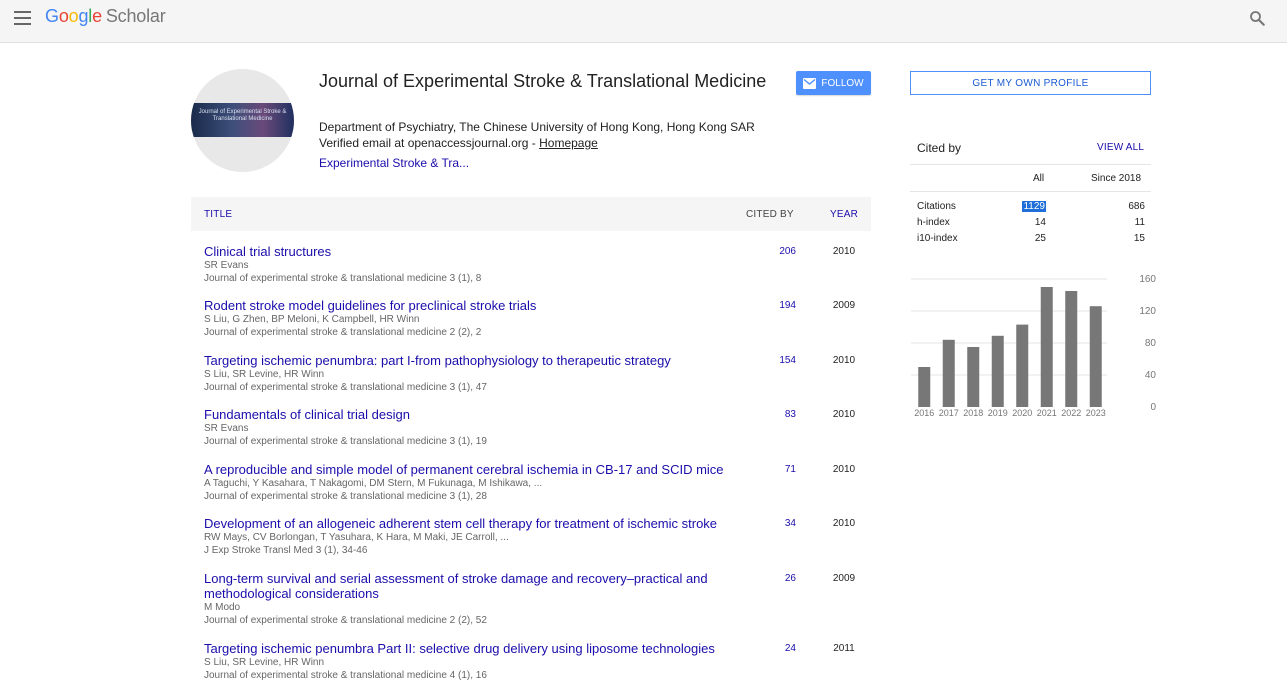 Image resolution: width=1287 pixels, height=687 pixels. I want to click on cited-by-count-link: 194, so click(781, 305).